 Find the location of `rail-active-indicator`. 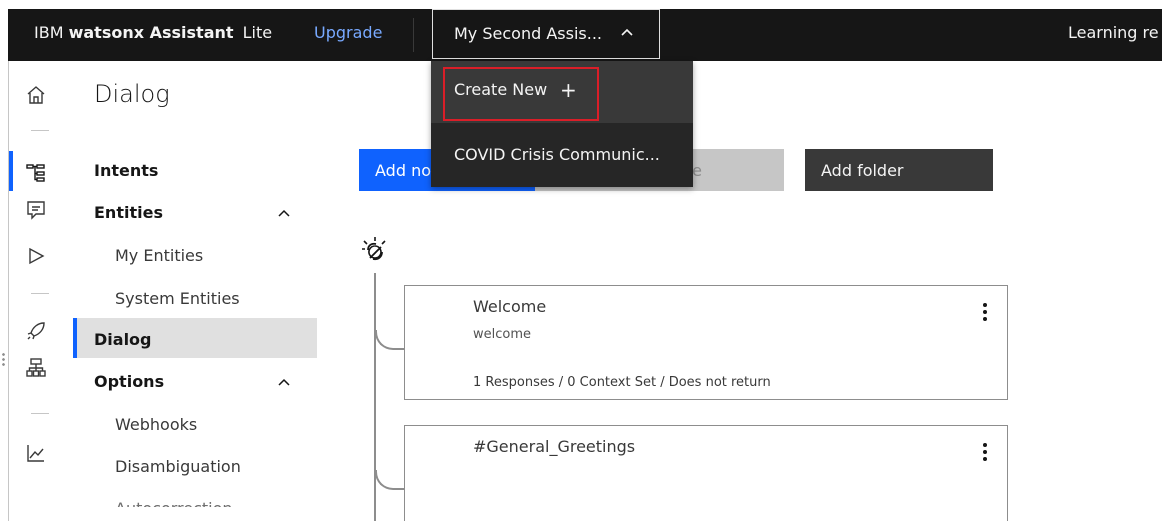

rail-active-indicator is located at coordinates (11, 171).